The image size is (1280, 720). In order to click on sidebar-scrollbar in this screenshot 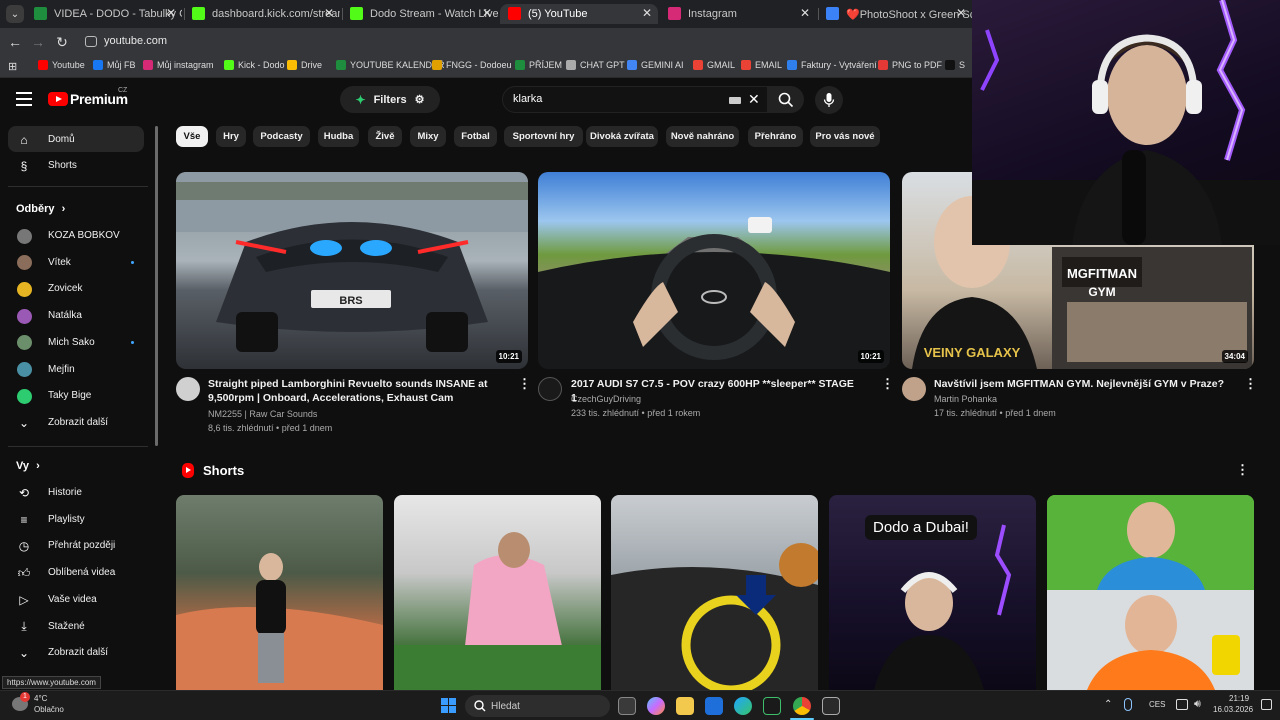, I will do `click(156, 286)`.